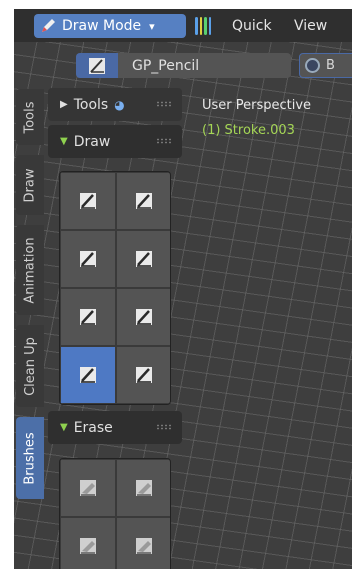 The image size is (352, 569). I want to click on panel-draw-header: ▼ Draw, so click(115, 141).